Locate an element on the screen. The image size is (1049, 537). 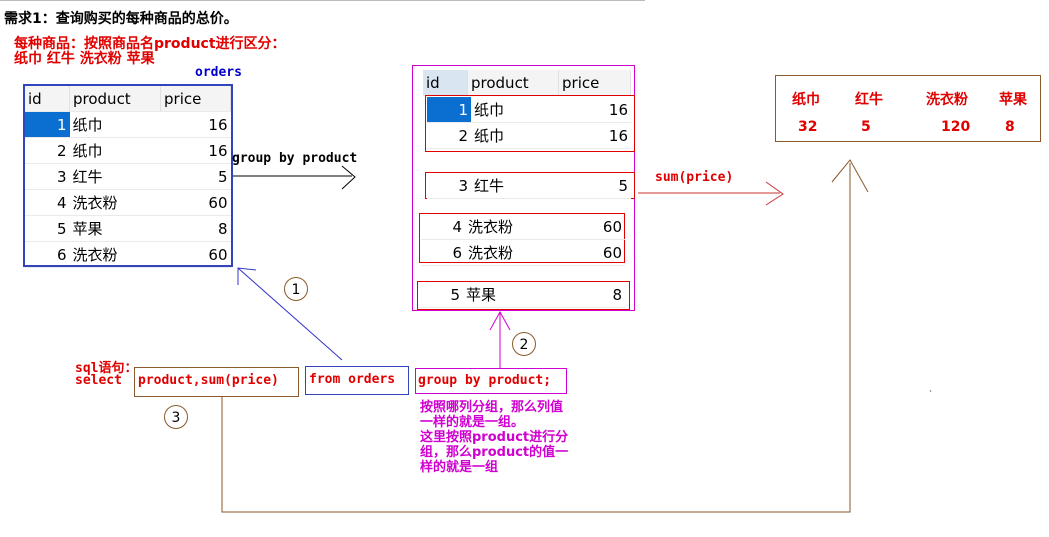
sql-select-part: product,sum(price) is located at coordinates (216, 382).